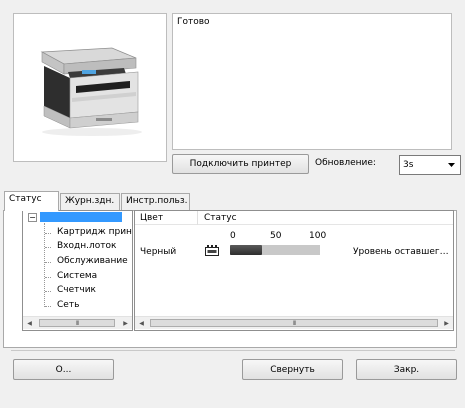 This screenshot has width=465, height=408. What do you see at coordinates (345, 163) in the screenshot?
I see `refresh-label: Обновление:` at bounding box center [345, 163].